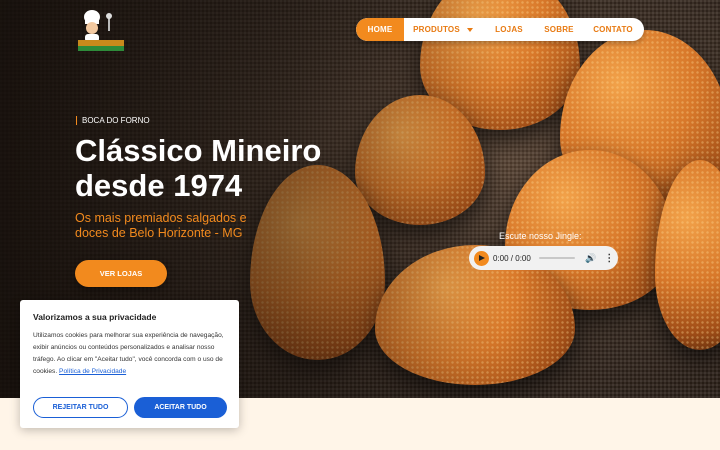 This screenshot has width=720, height=450. Describe the element at coordinates (481, 258) in the screenshot. I see `play-icon` at that location.